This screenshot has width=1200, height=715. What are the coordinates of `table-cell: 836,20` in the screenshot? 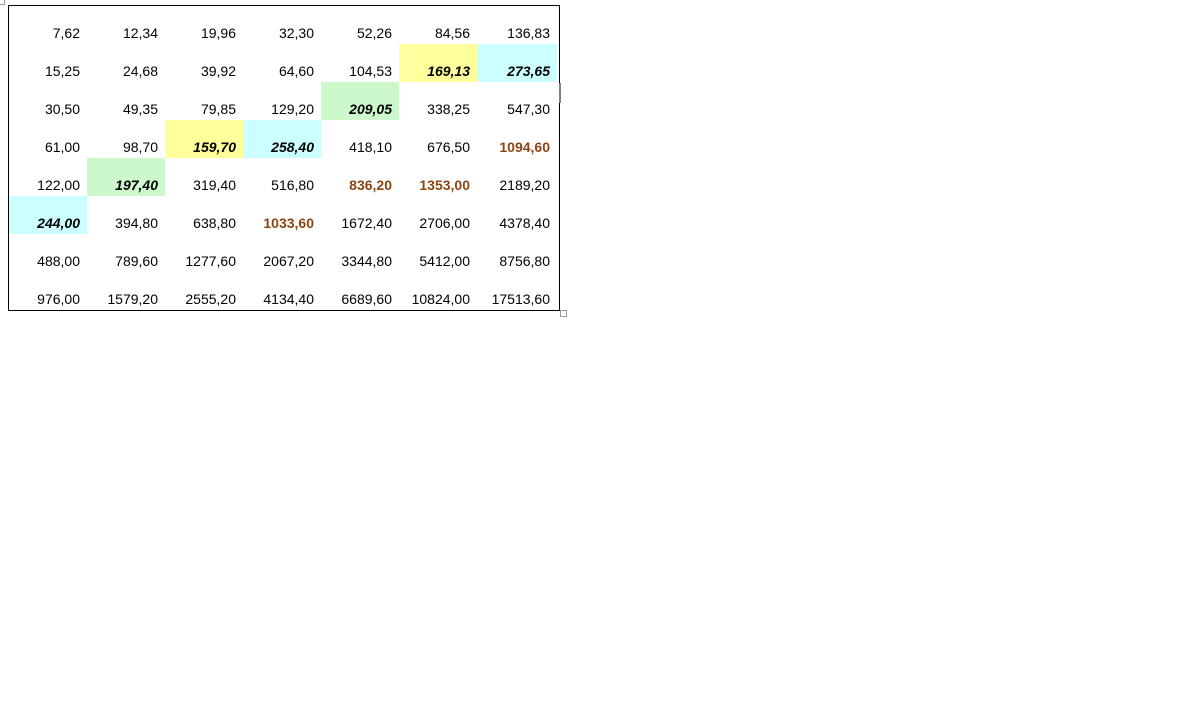 It's located at (360, 177).